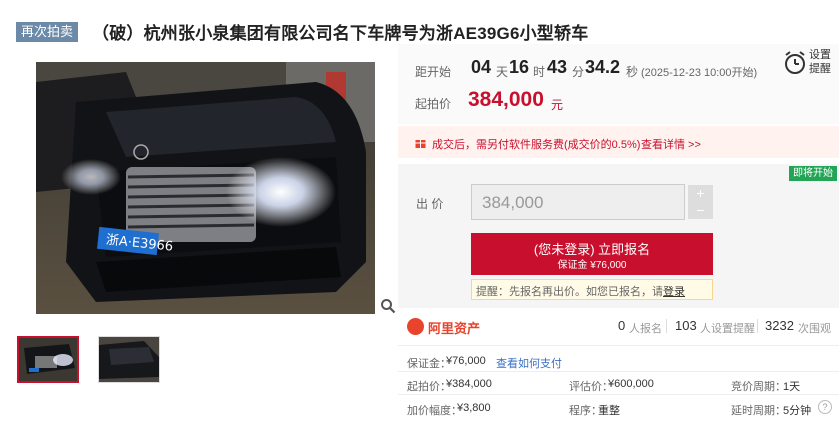 The height and width of the screenshot is (445, 839). What do you see at coordinates (519, 67) in the screenshot?
I see `countdown-hours: 16` at bounding box center [519, 67].